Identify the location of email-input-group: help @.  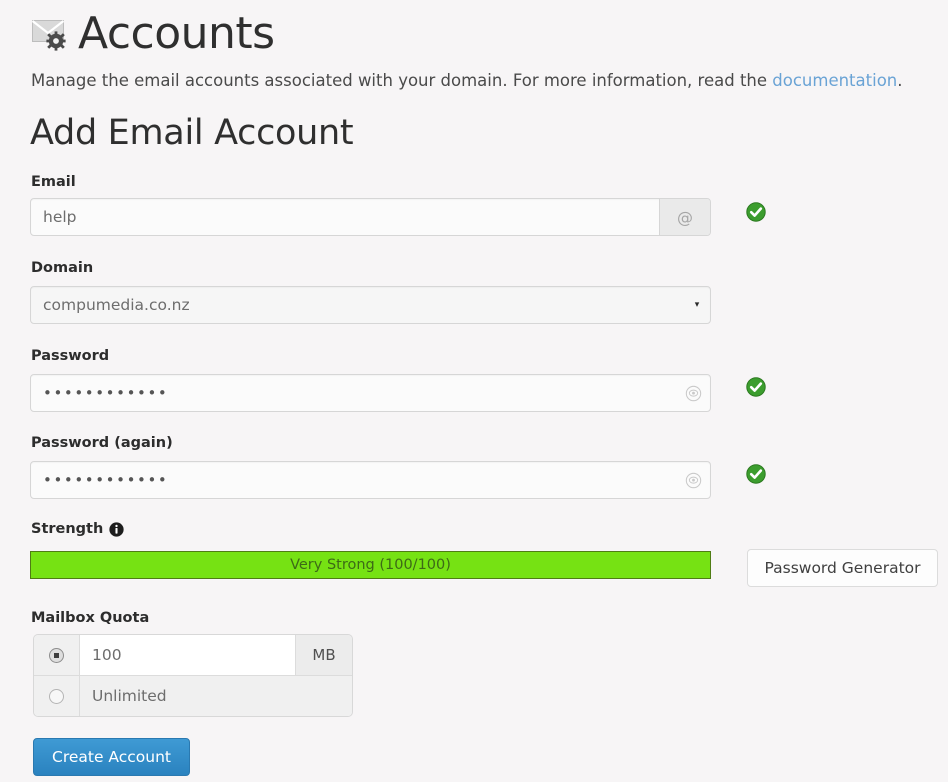
(370, 217).